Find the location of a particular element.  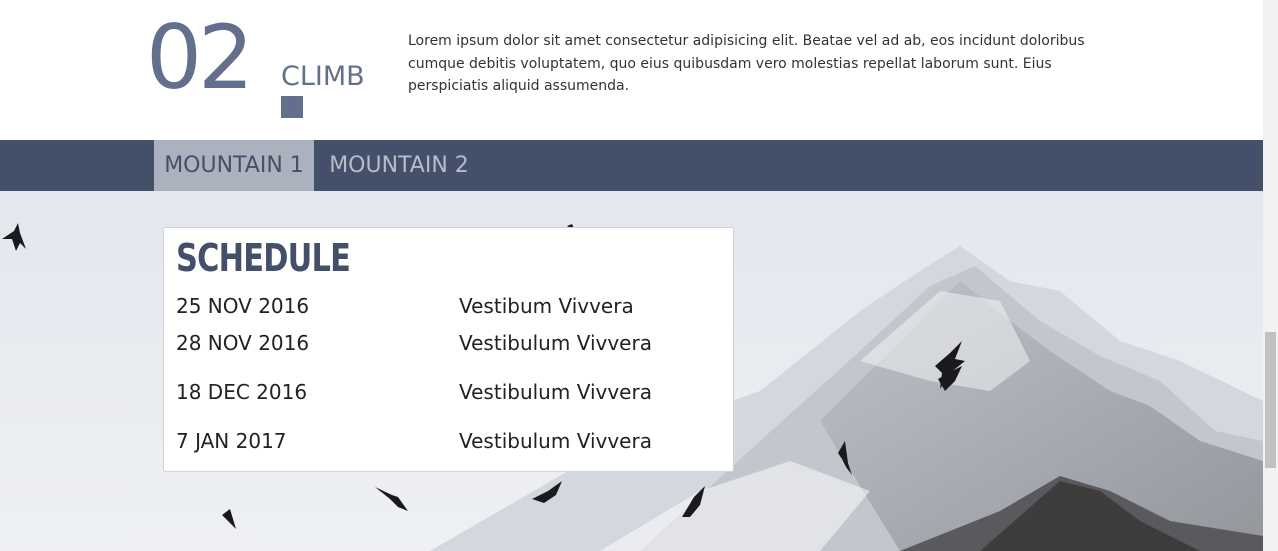

schedule-date: 18 DEC 2016 is located at coordinates (242, 392).